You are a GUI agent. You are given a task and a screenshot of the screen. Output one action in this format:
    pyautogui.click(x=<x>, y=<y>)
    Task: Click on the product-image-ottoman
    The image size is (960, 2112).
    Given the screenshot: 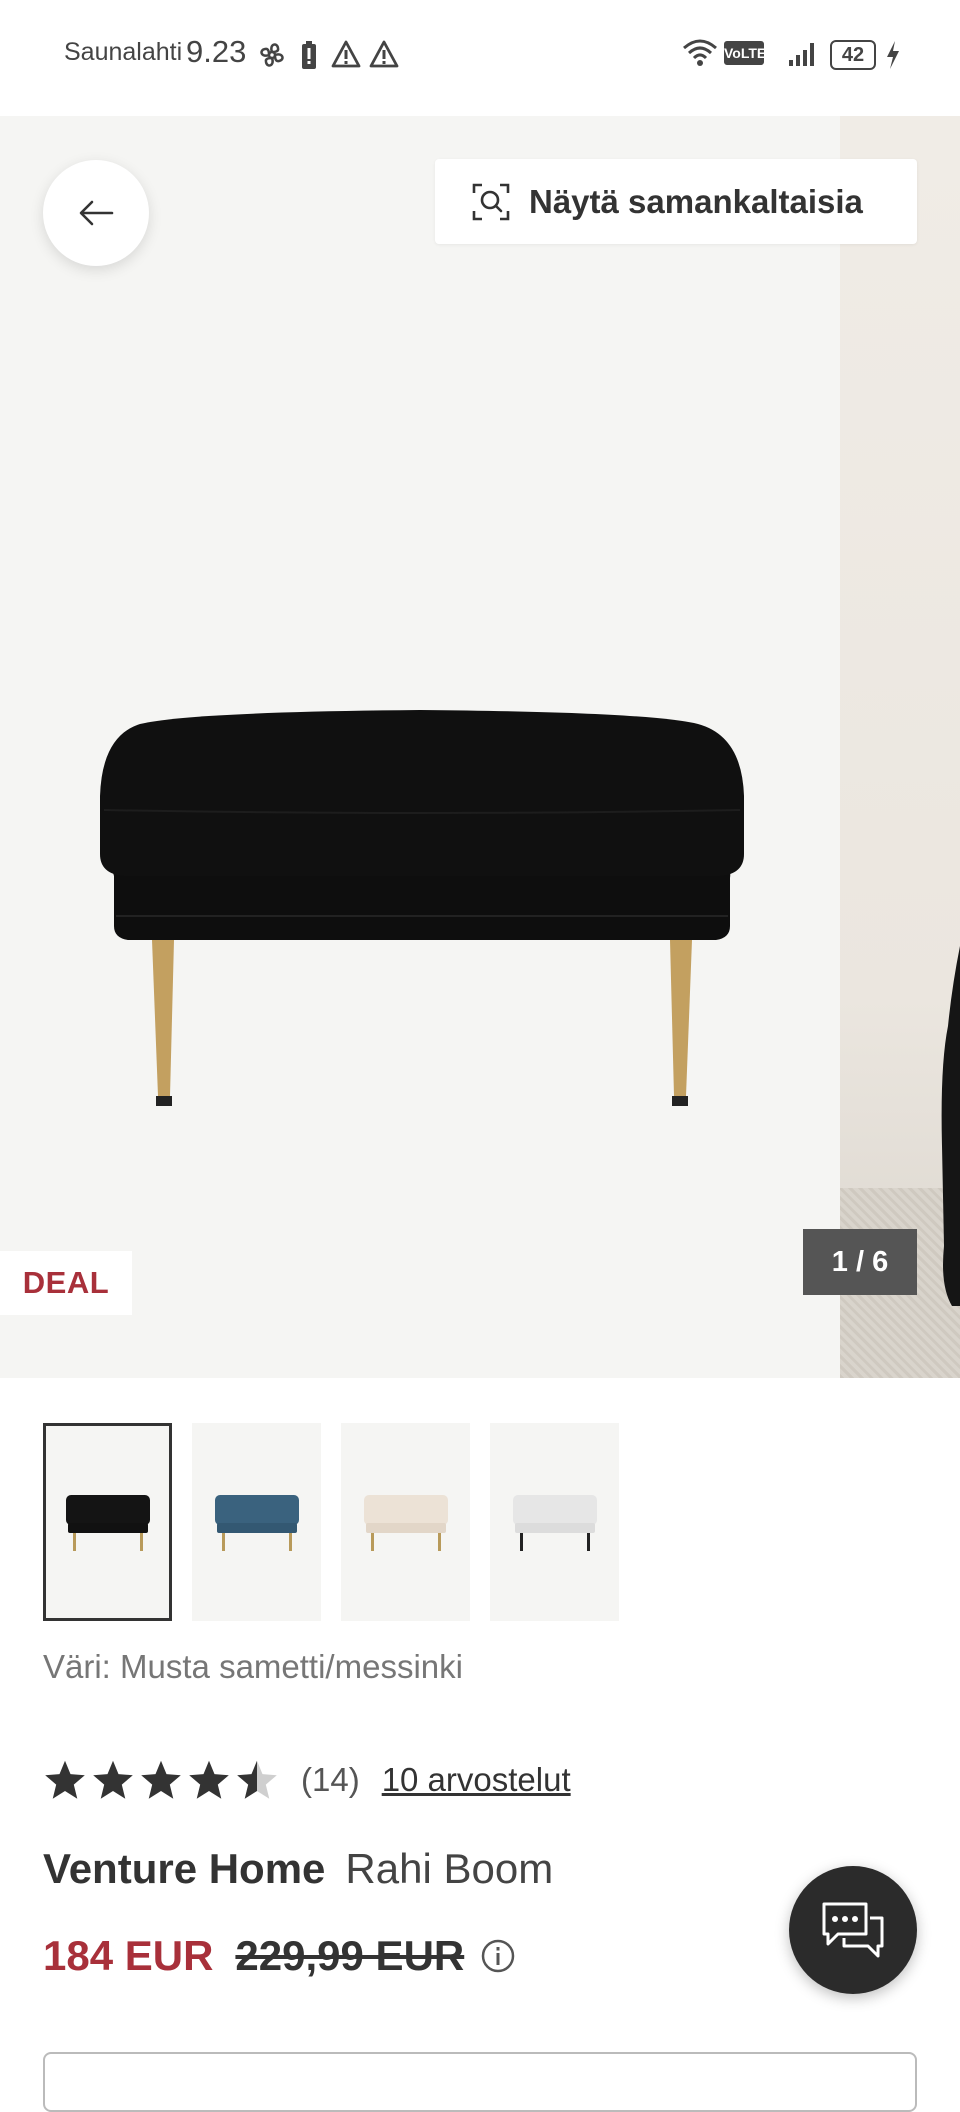 What is the action you would take?
    pyautogui.click(x=422, y=908)
    